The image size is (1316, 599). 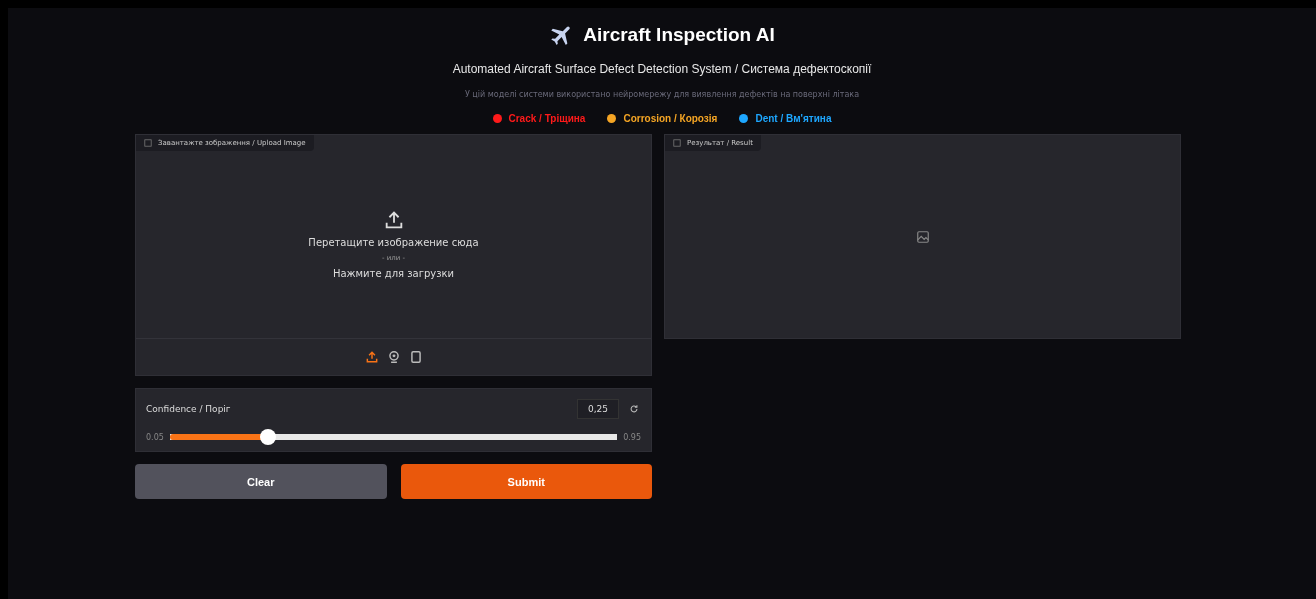 What do you see at coordinates (670, 118) in the screenshot?
I see `legend-label: Corrosion / Корозія` at bounding box center [670, 118].